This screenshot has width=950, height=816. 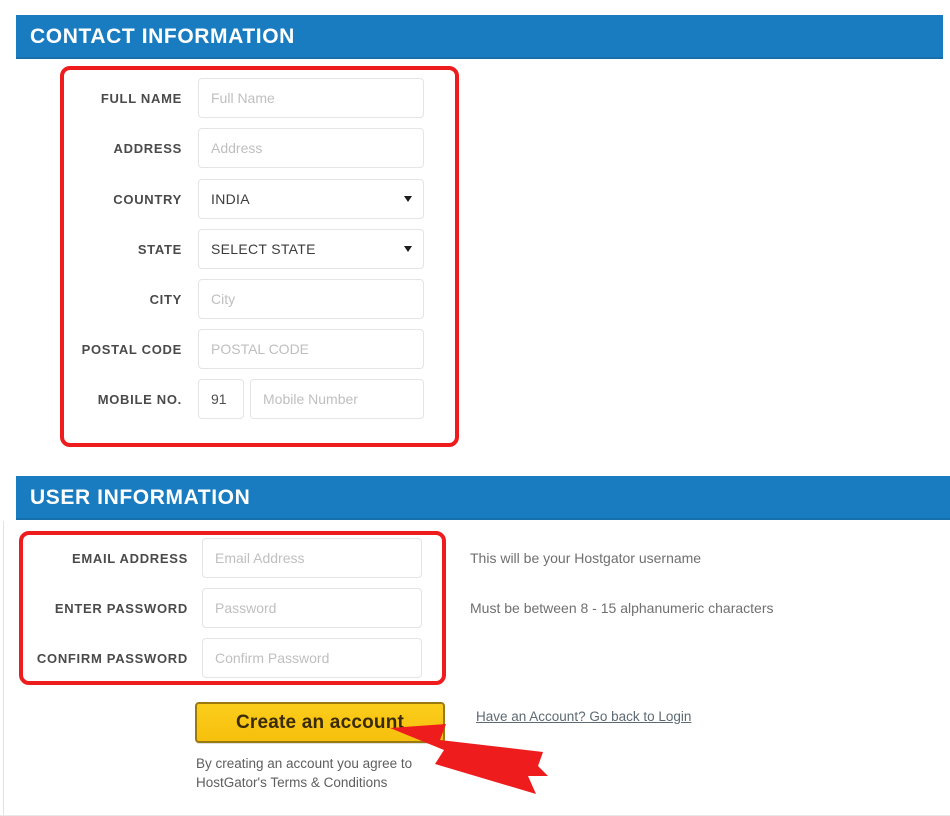 I want to click on label-city: CITY, so click(x=165, y=299).